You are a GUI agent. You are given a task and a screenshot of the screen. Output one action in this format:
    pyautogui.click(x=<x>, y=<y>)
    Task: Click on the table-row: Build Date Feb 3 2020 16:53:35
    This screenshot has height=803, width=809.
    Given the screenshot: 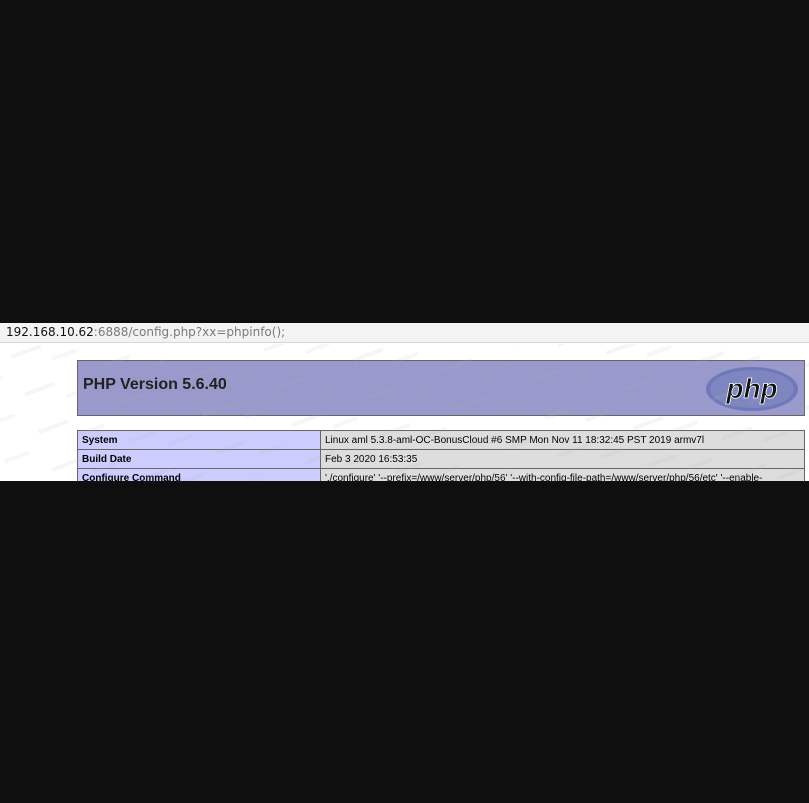 What is the action you would take?
    pyautogui.click(x=441, y=459)
    